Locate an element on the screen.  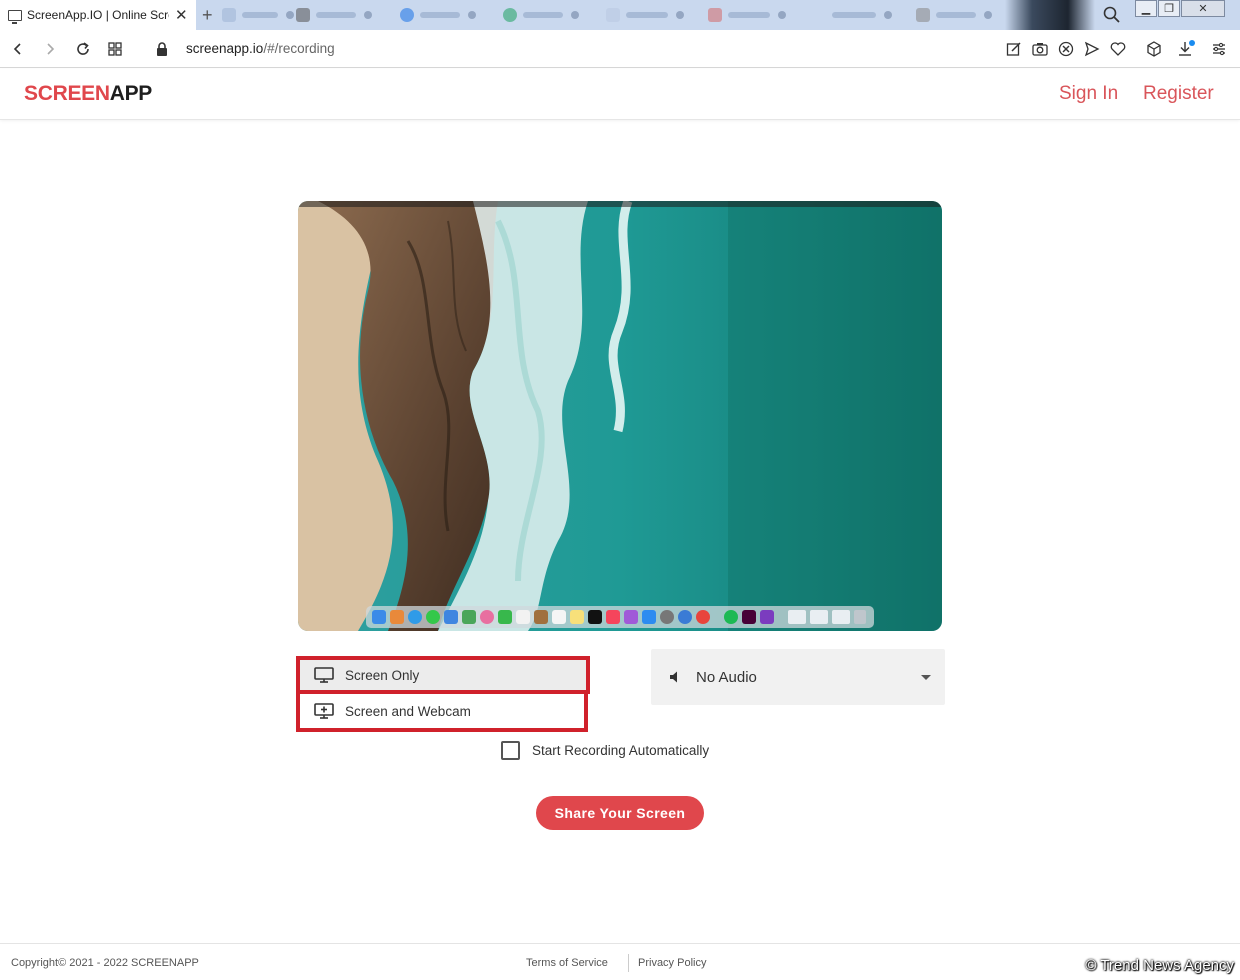
screen-only-label: Screen Only is located at coordinates (382, 675).